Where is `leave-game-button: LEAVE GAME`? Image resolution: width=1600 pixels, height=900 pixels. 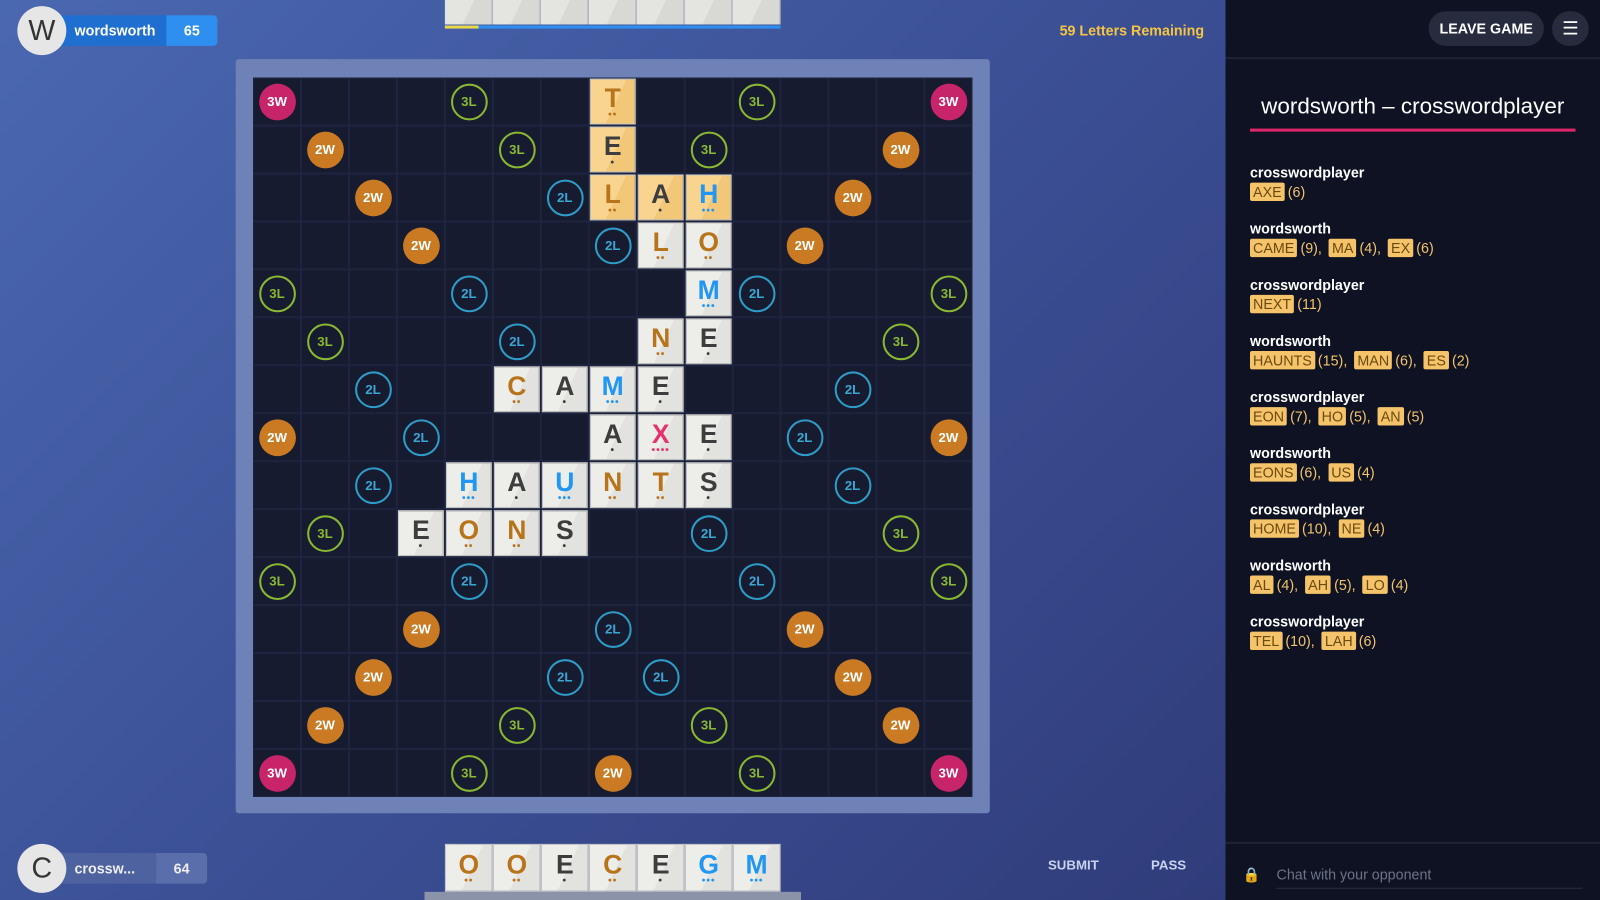 leave-game-button: LEAVE GAME is located at coordinates (1486, 28).